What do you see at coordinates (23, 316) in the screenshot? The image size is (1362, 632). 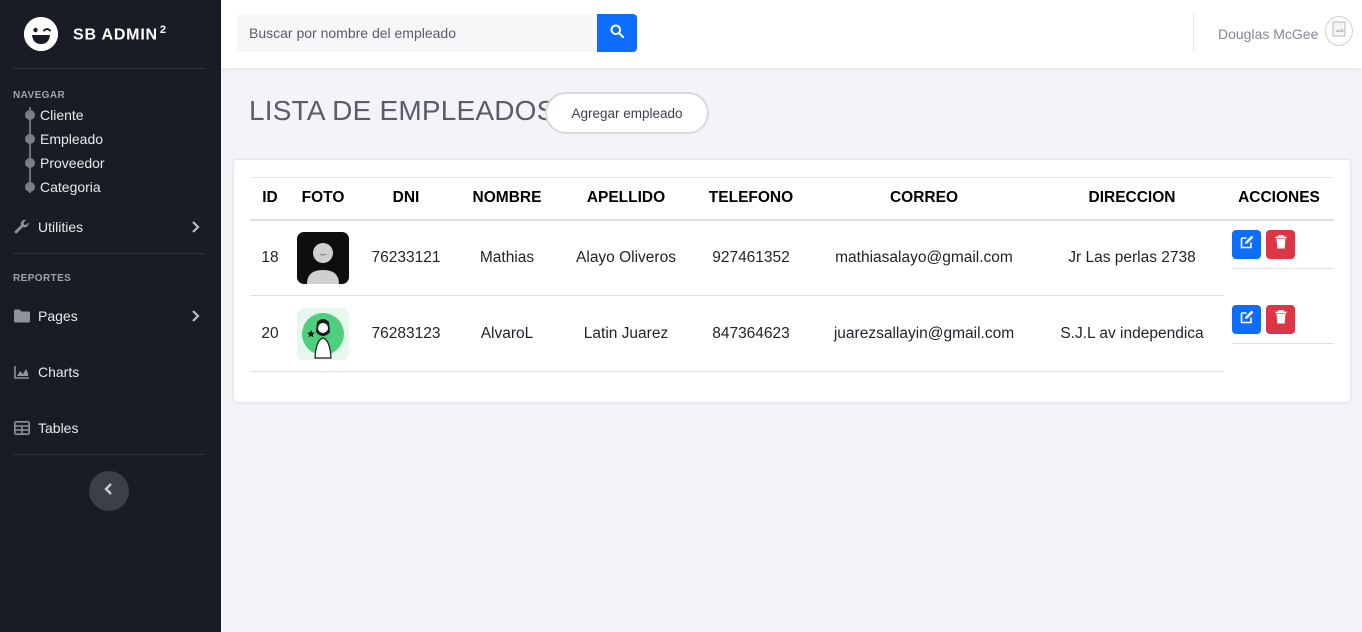 I see `folder-icon` at bounding box center [23, 316].